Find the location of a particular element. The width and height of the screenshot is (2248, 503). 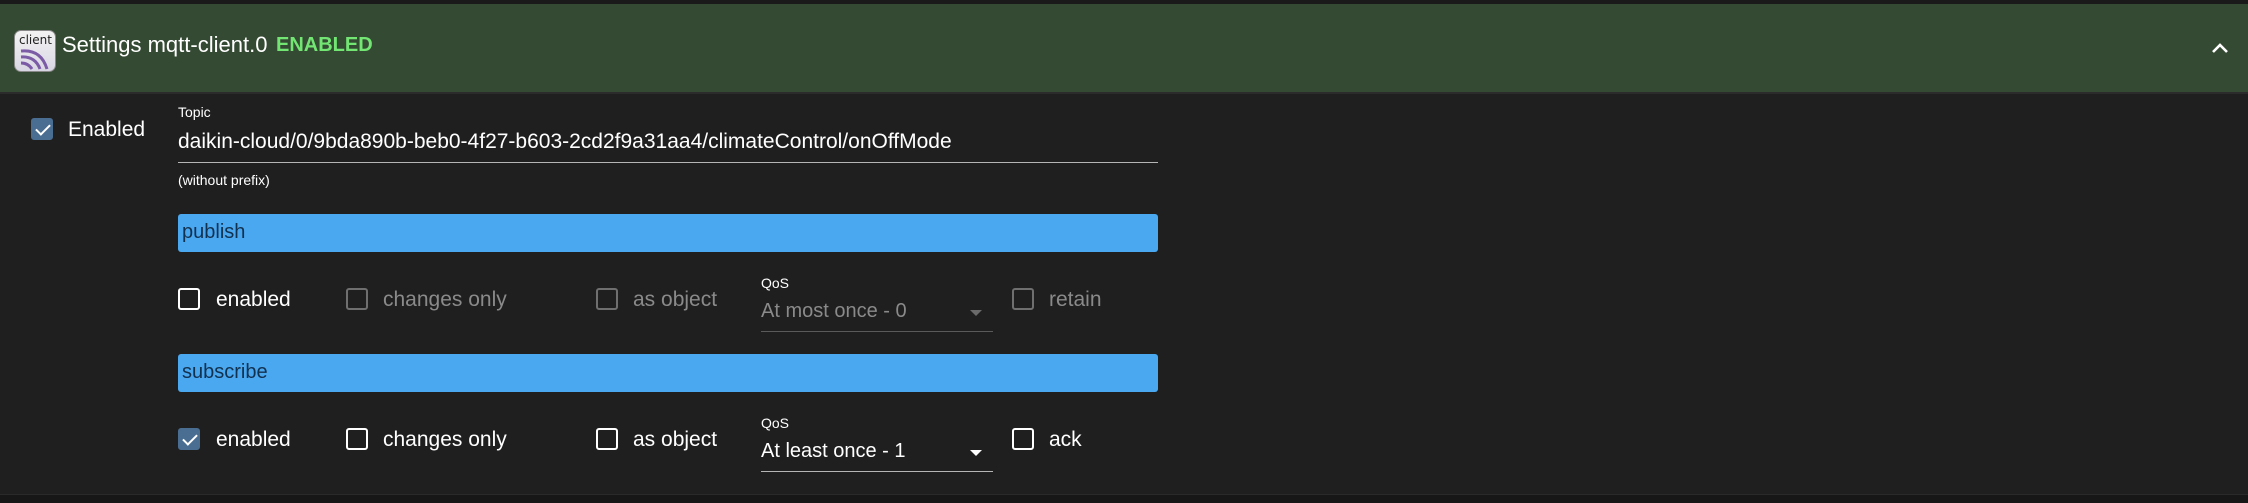

status-badge: ENABLED is located at coordinates (324, 45).